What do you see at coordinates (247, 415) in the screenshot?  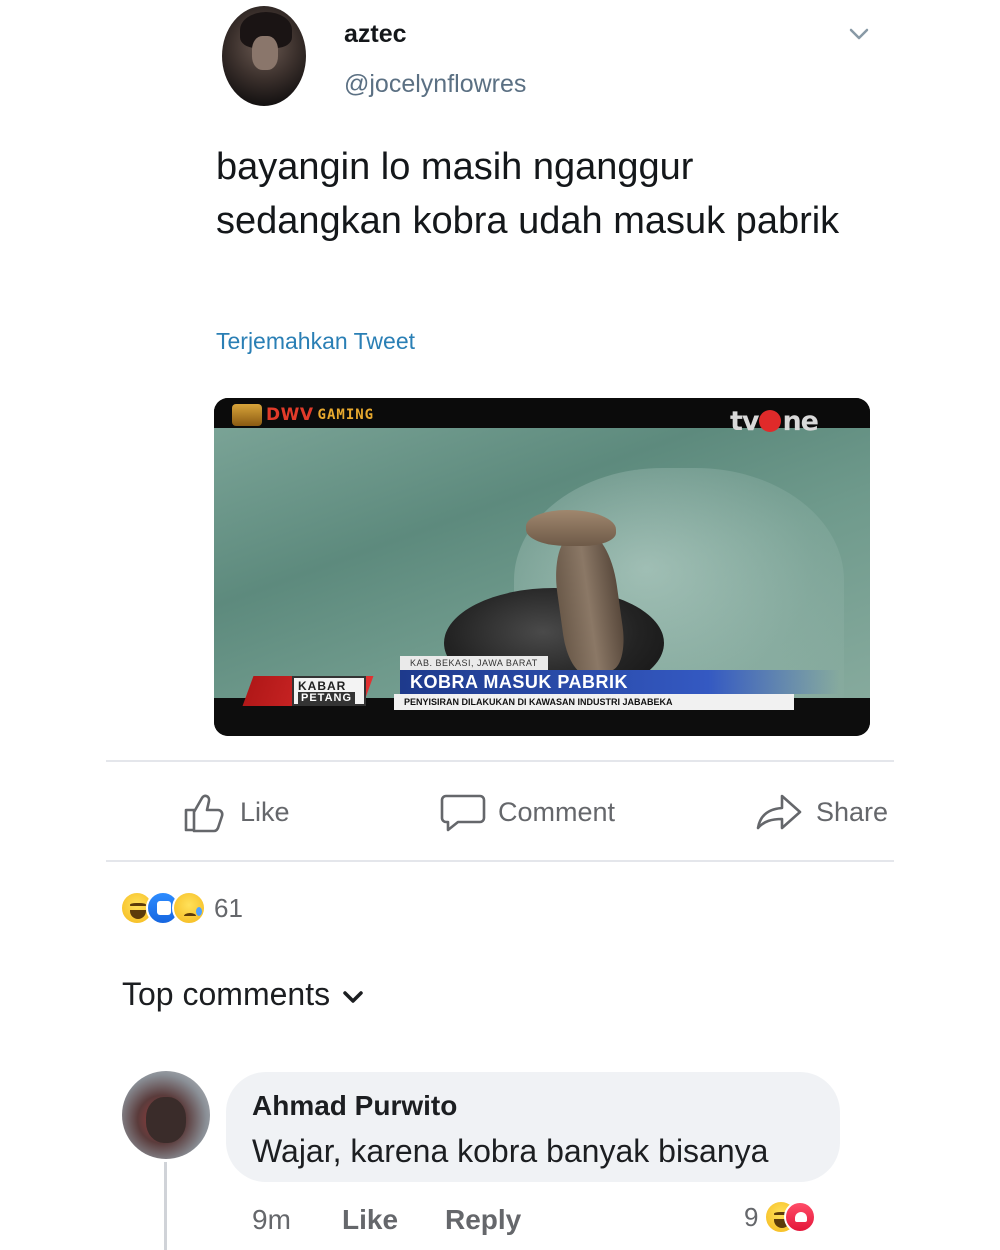 I see `crown-crest-icon` at bounding box center [247, 415].